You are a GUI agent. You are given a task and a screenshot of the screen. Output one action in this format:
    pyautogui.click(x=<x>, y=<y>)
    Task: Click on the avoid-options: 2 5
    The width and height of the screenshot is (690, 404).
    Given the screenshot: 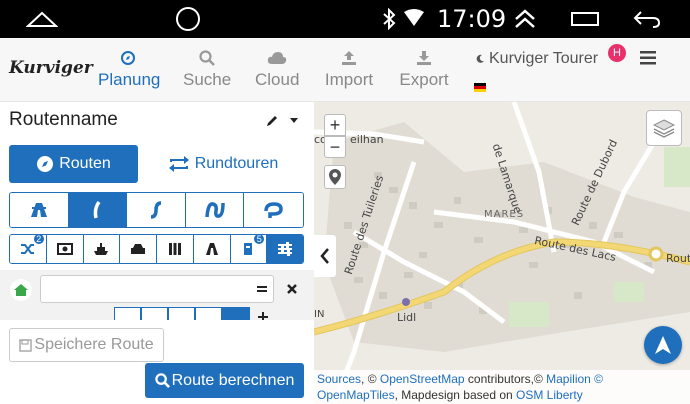 What is the action you would take?
    pyautogui.click(x=156, y=249)
    